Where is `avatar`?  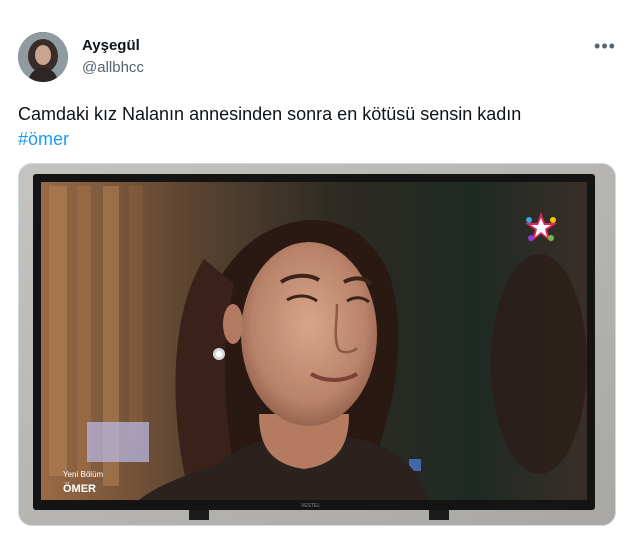
avatar is located at coordinates (43, 57).